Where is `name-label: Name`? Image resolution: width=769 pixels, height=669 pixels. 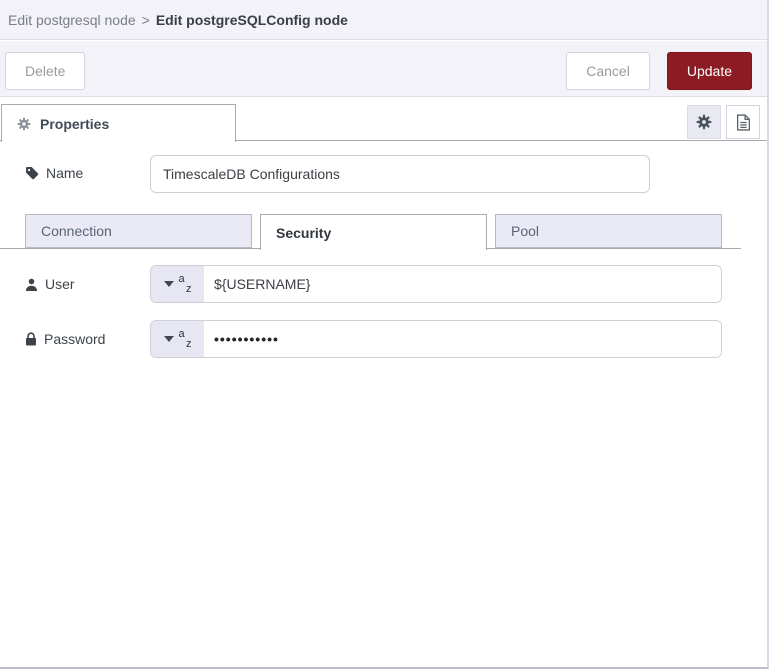
name-label: Name is located at coordinates (54, 173).